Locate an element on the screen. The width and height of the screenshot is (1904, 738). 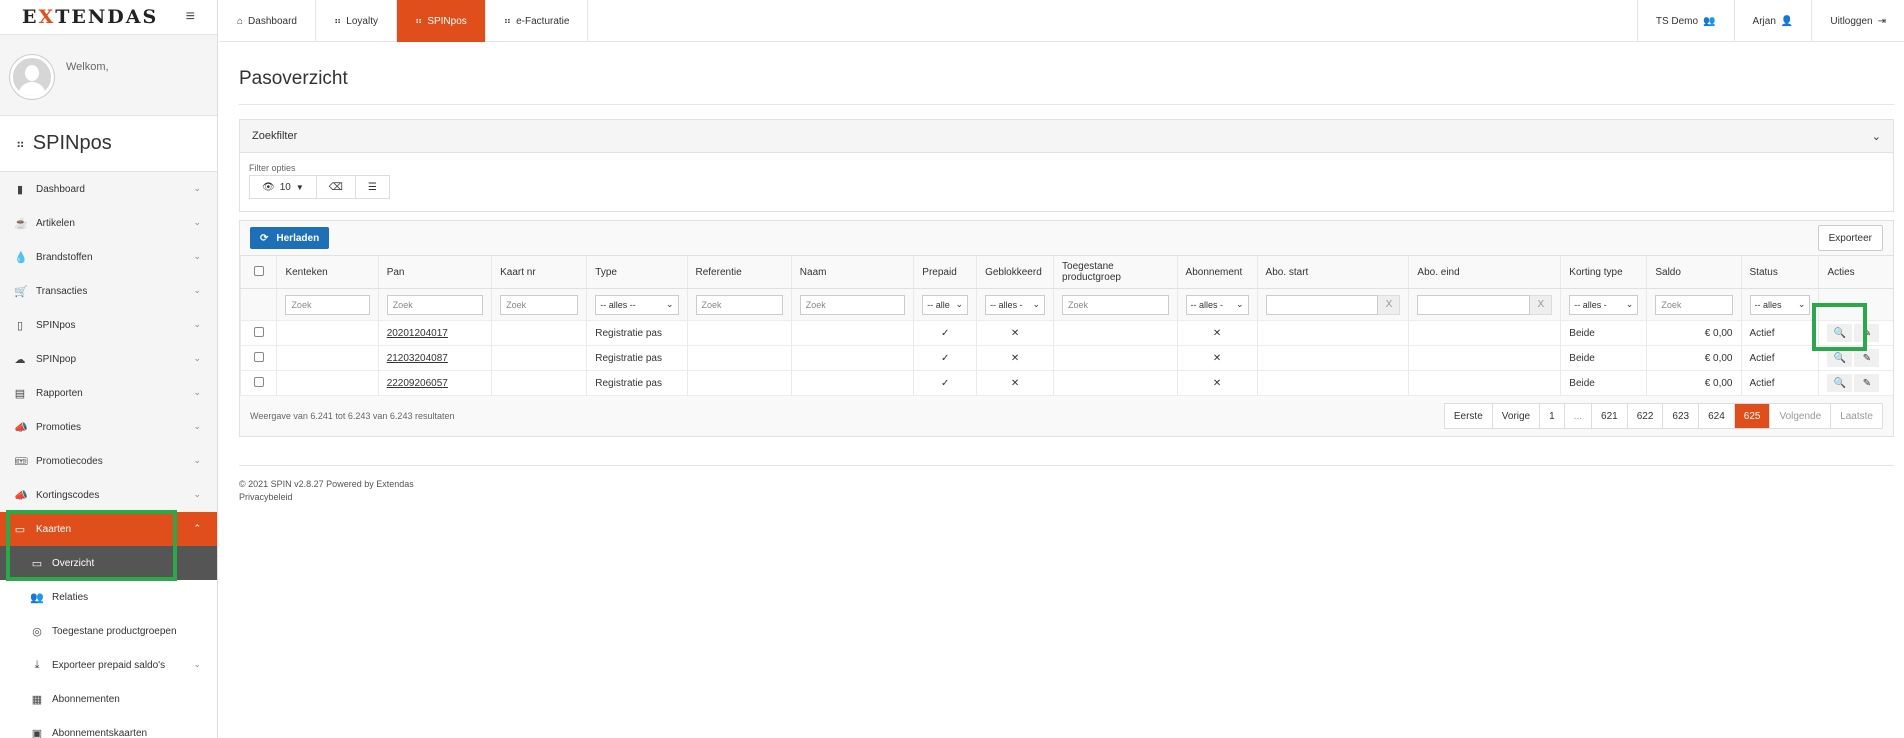
sidebar-item-promoties: 📣 Promoties ⌄ is located at coordinates (108, 427).